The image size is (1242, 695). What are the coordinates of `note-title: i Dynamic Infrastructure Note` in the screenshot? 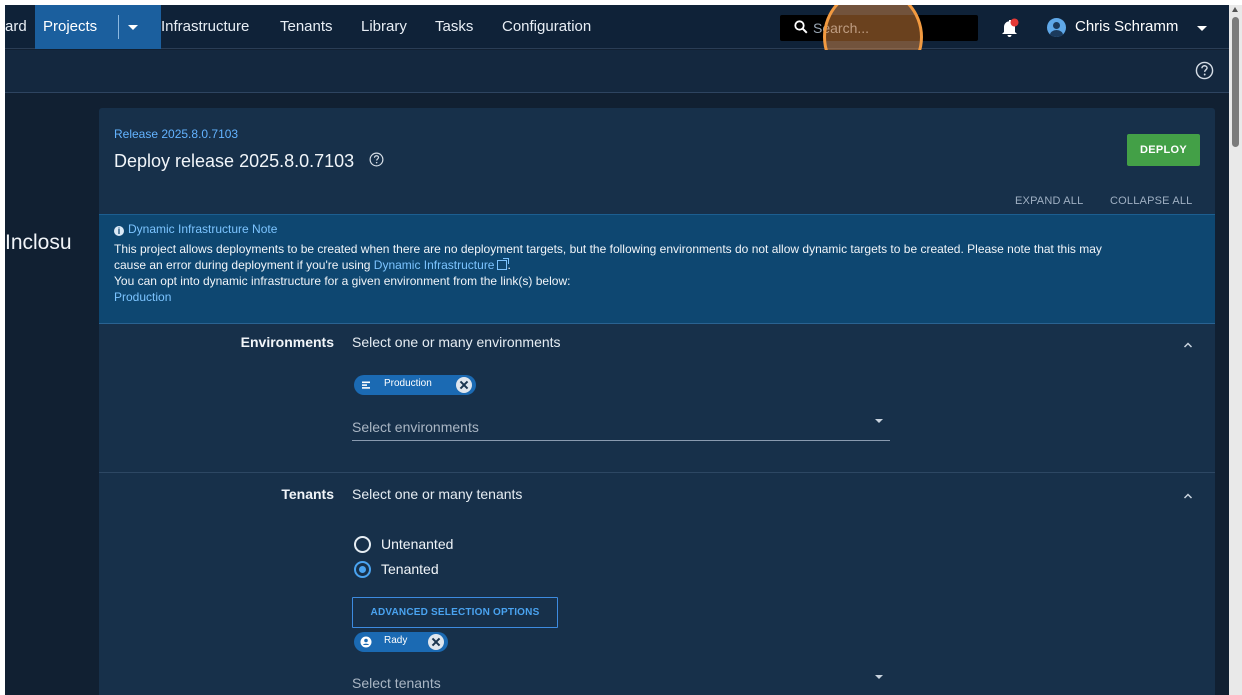 It's located at (195, 229).